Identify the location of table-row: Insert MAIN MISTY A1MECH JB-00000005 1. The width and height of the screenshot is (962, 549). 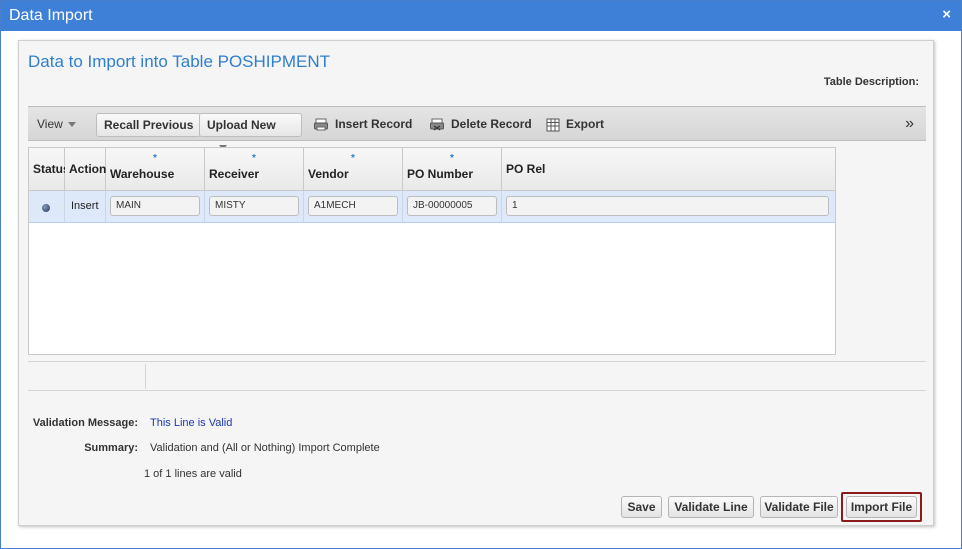
(432, 207).